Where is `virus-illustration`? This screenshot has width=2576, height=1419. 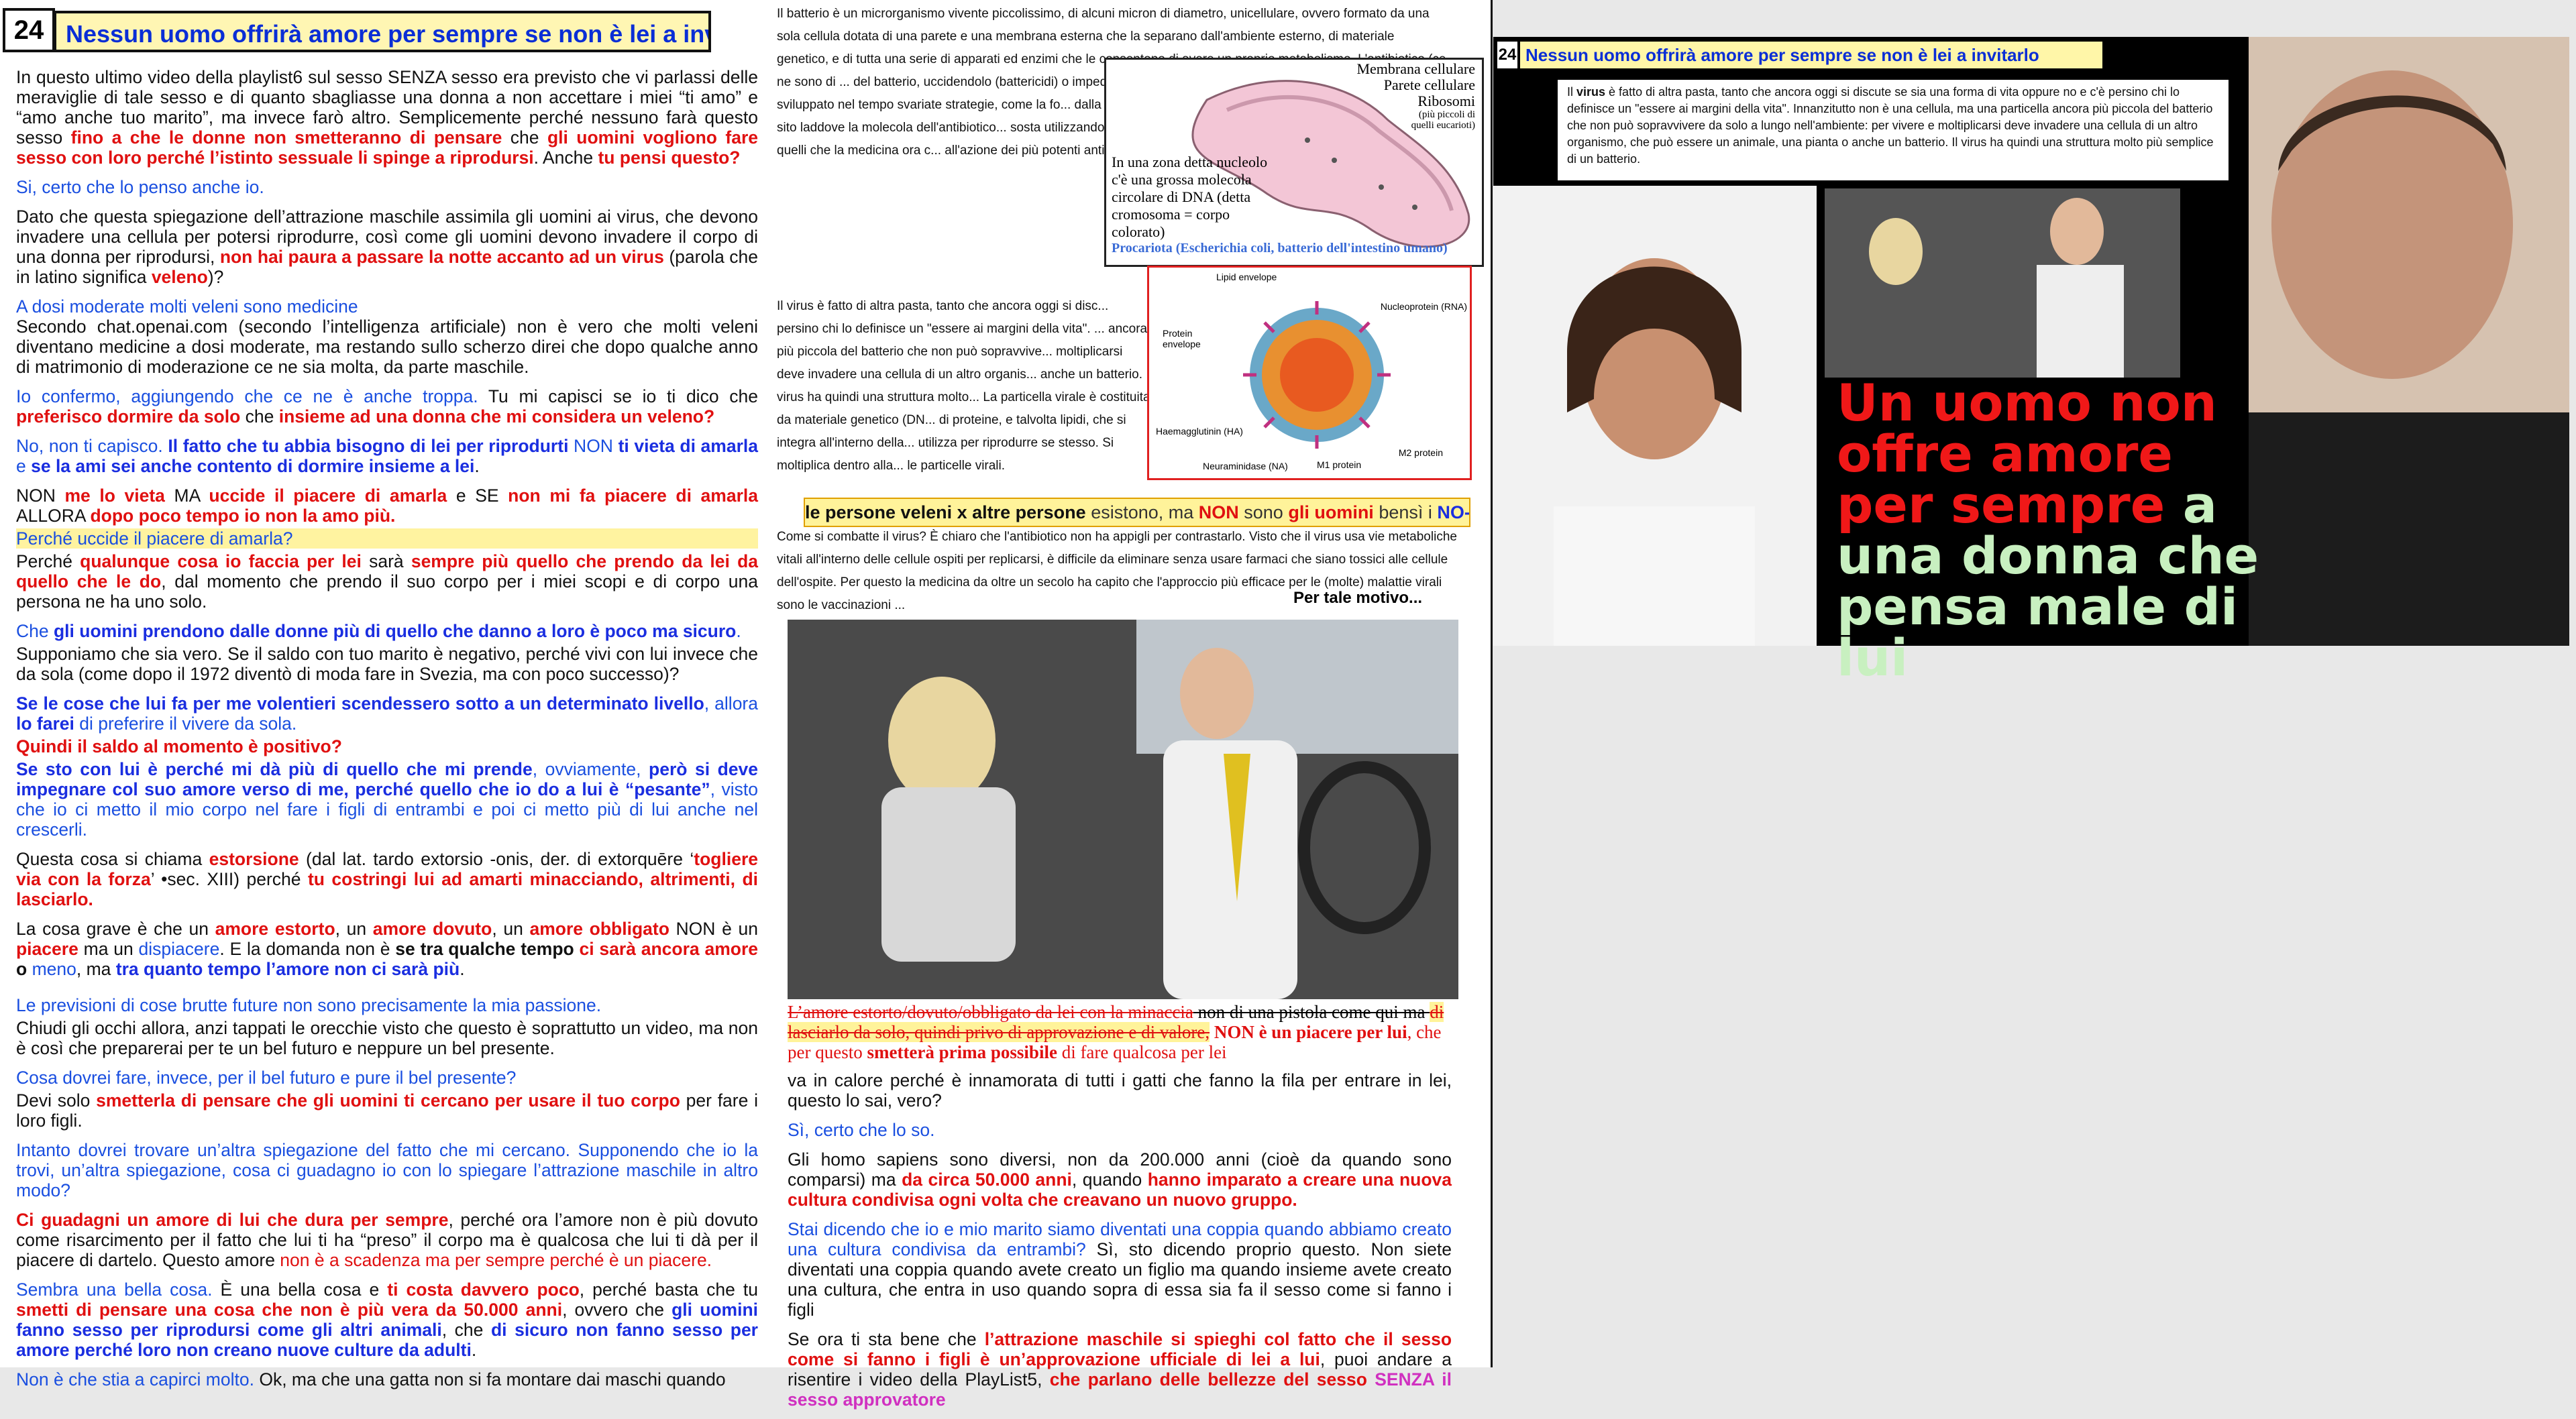 virus-illustration is located at coordinates (1317, 375).